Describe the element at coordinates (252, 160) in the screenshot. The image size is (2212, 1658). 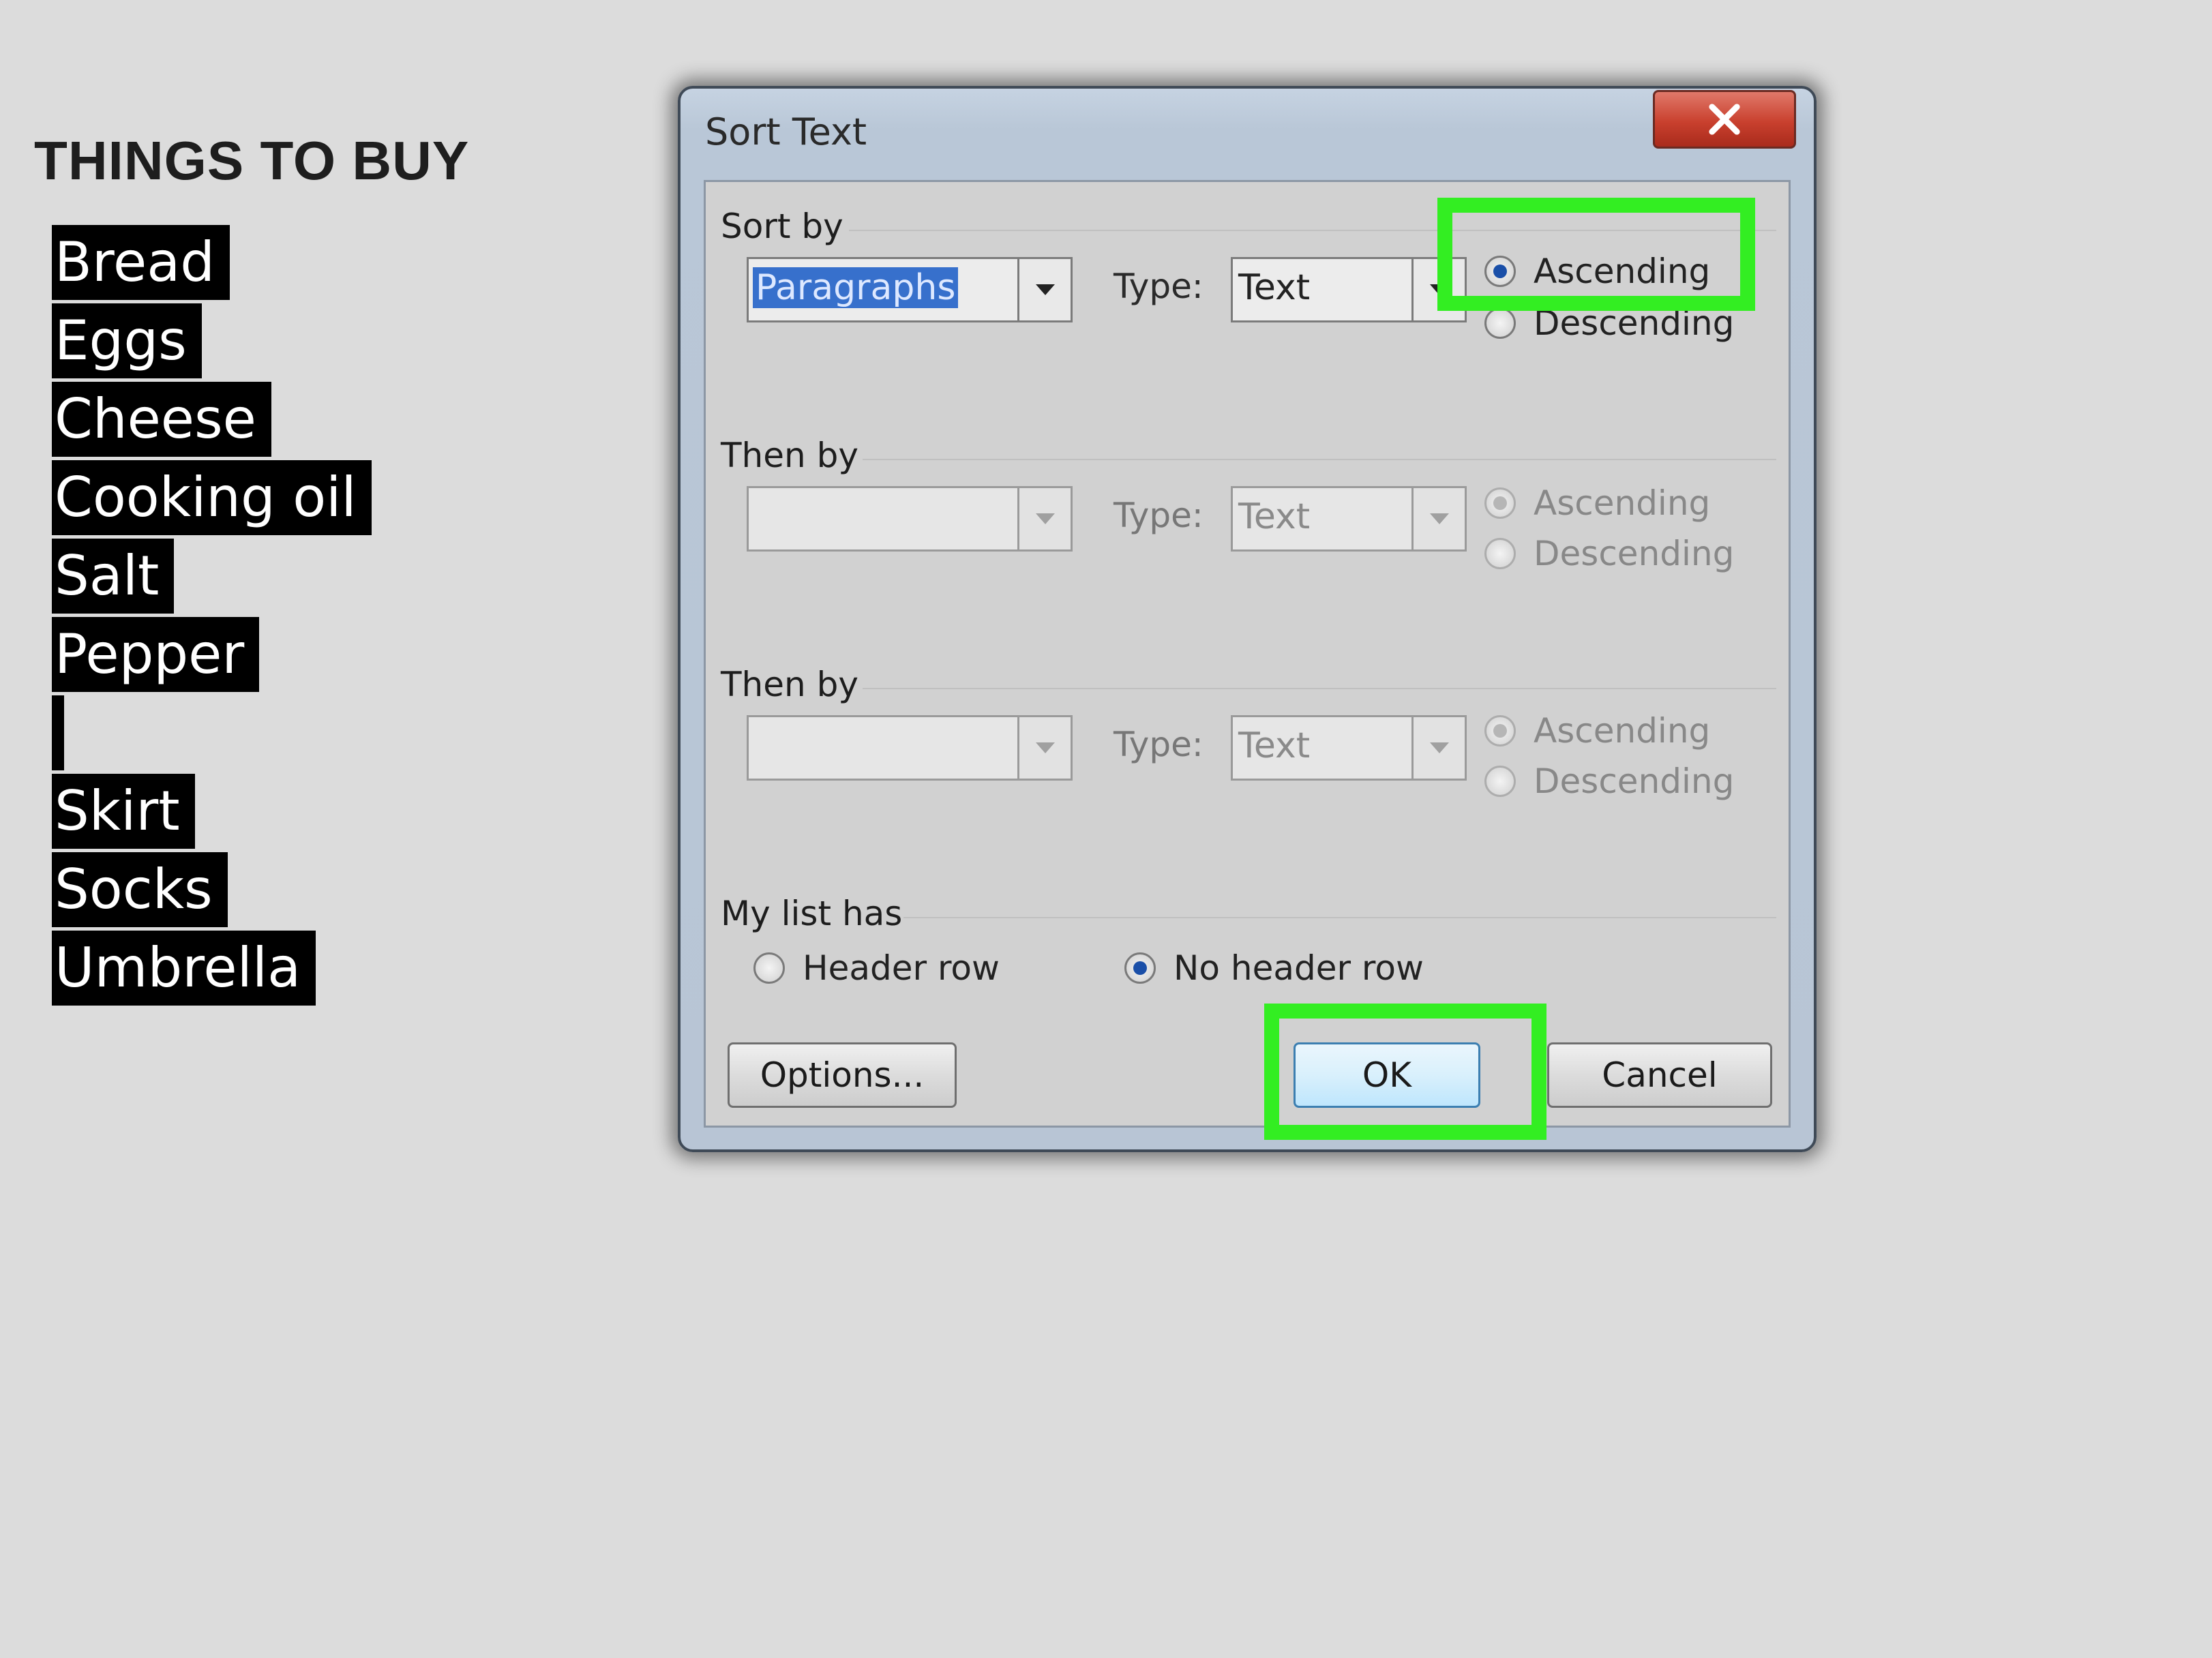
I see `document-title: THINGS TO BUY` at that location.